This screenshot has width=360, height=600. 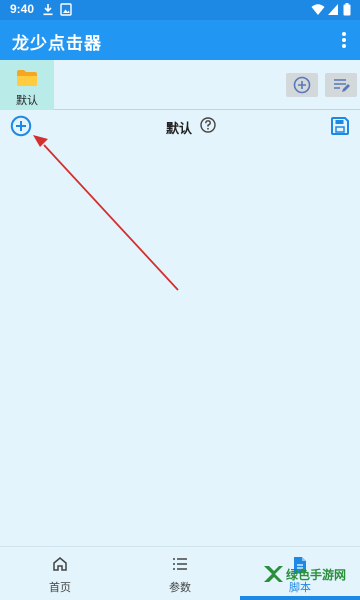 What do you see at coordinates (318, 9) in the screenshot?
I see `wifi-icon` at bounding box center [318, 9].